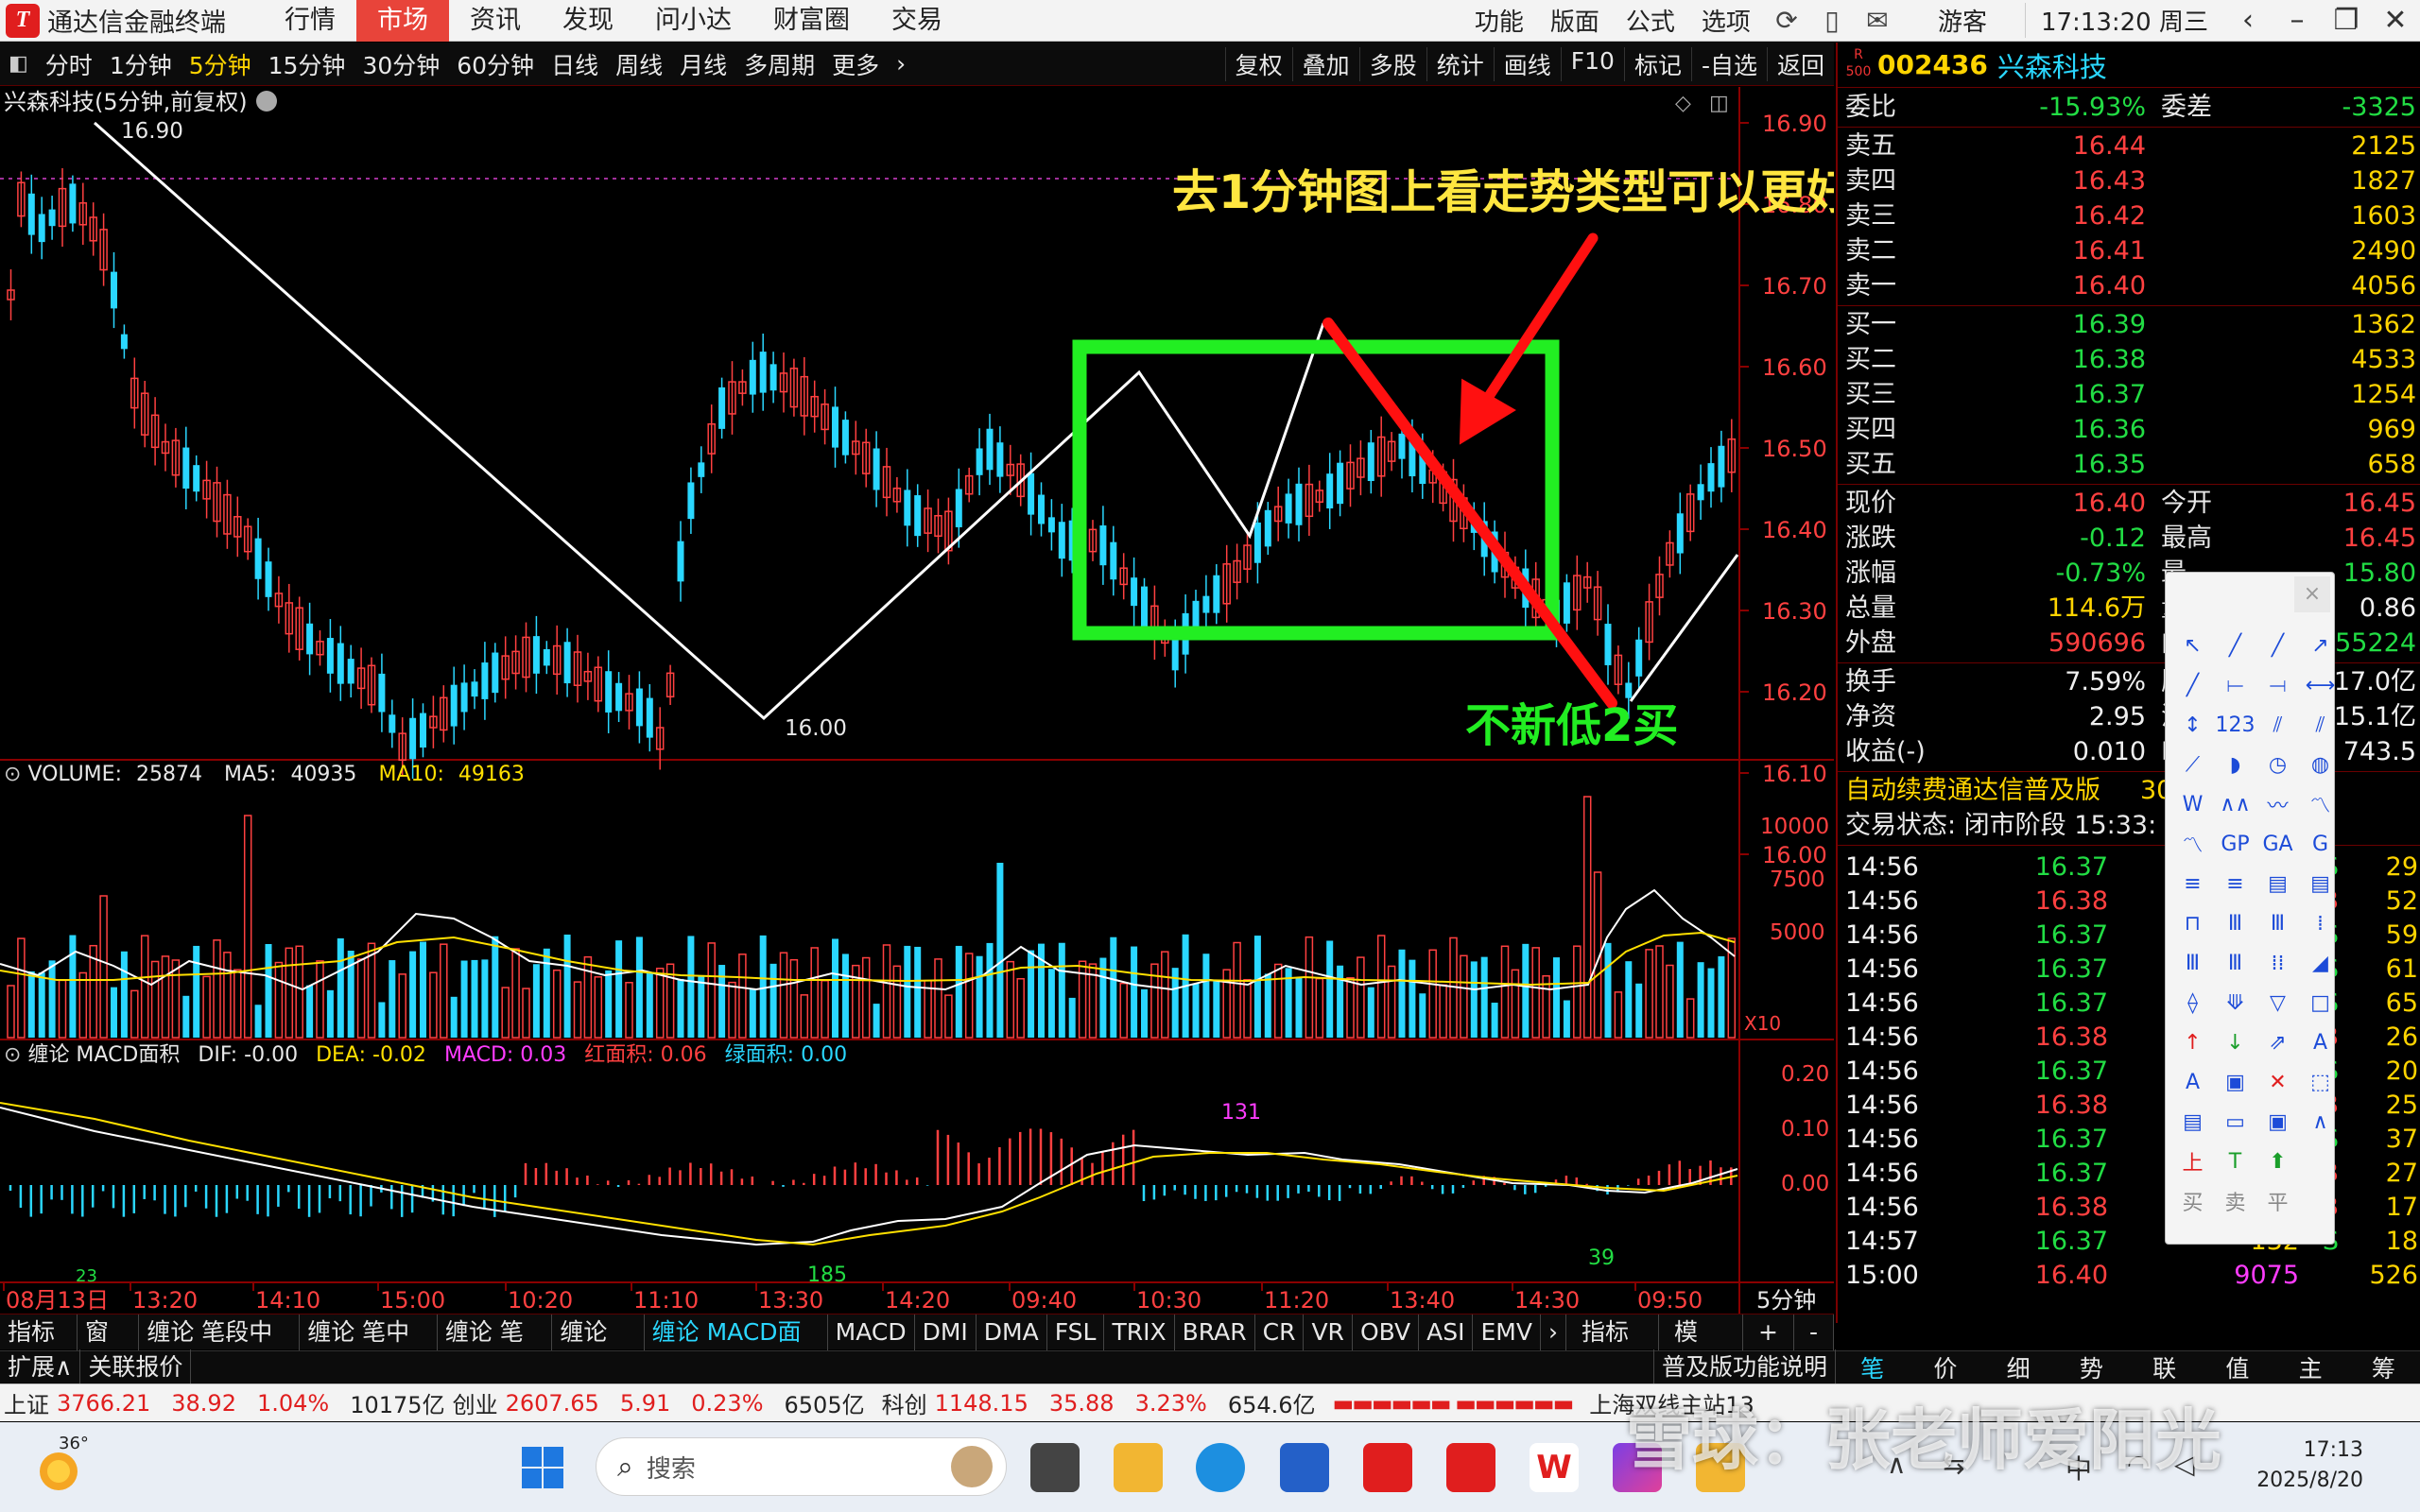 Image resolution: width=2420 pixels, height=1512 pixels. What do you see at coordinates (1815, 1332) in the screenshot?
I see `indicator-right-button: -` at bounding box center [1815, 1332].